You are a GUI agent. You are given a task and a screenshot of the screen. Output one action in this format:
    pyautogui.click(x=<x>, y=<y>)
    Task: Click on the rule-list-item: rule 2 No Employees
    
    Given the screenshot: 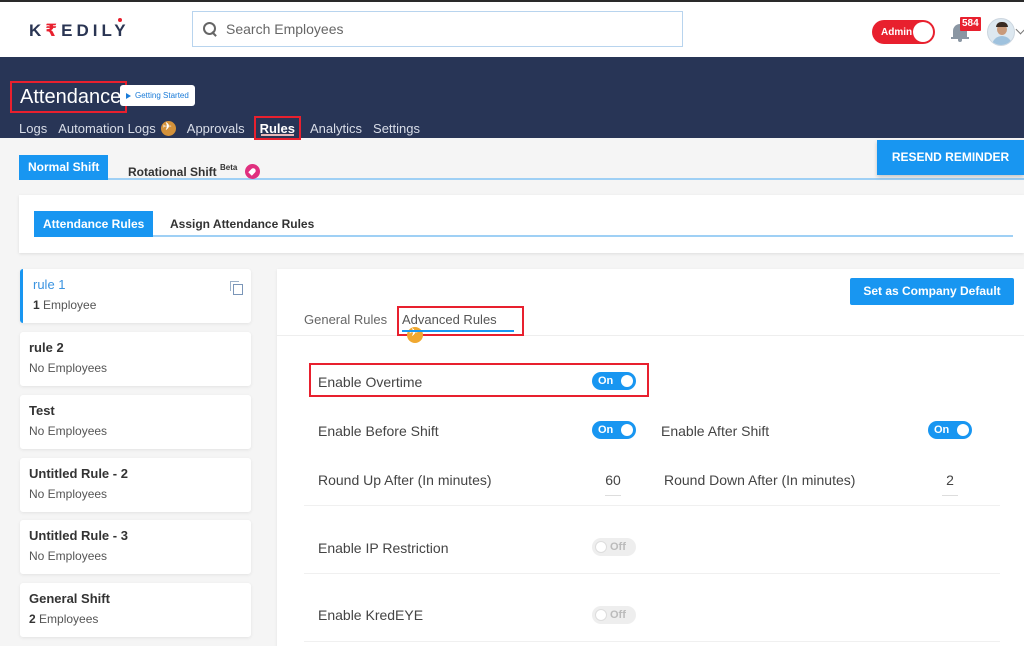 What is the action you would take?
    pyautogui.click(x=135, y=359)
    